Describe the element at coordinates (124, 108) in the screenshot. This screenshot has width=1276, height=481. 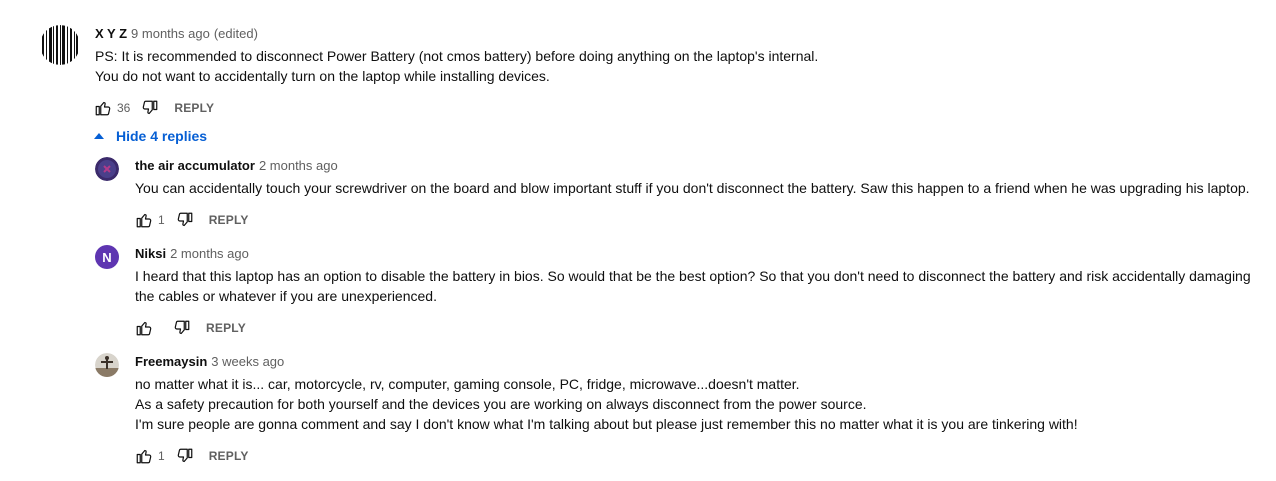
I see `like-count: 36` at that location.